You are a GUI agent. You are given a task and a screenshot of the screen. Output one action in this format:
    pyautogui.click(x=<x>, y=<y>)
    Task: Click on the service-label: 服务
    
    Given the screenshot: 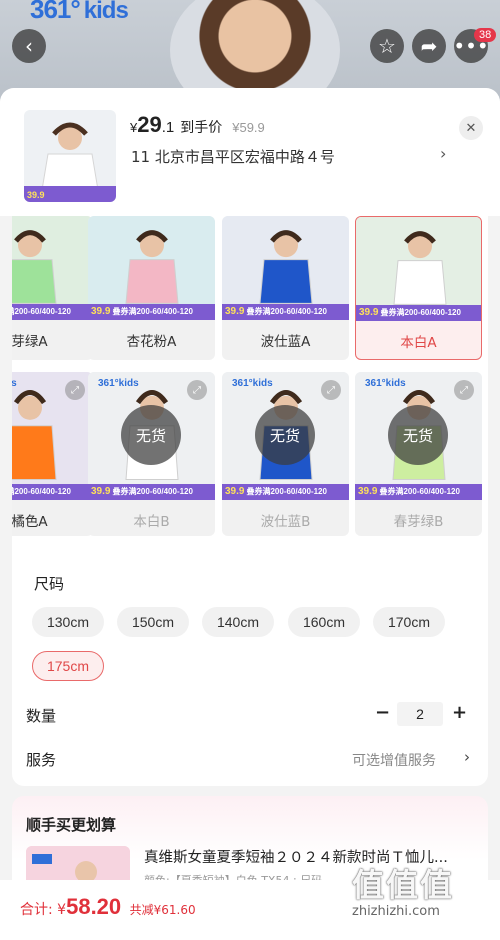 What is the action you would take?
    pyautogui.click(x=41, y=760)
    